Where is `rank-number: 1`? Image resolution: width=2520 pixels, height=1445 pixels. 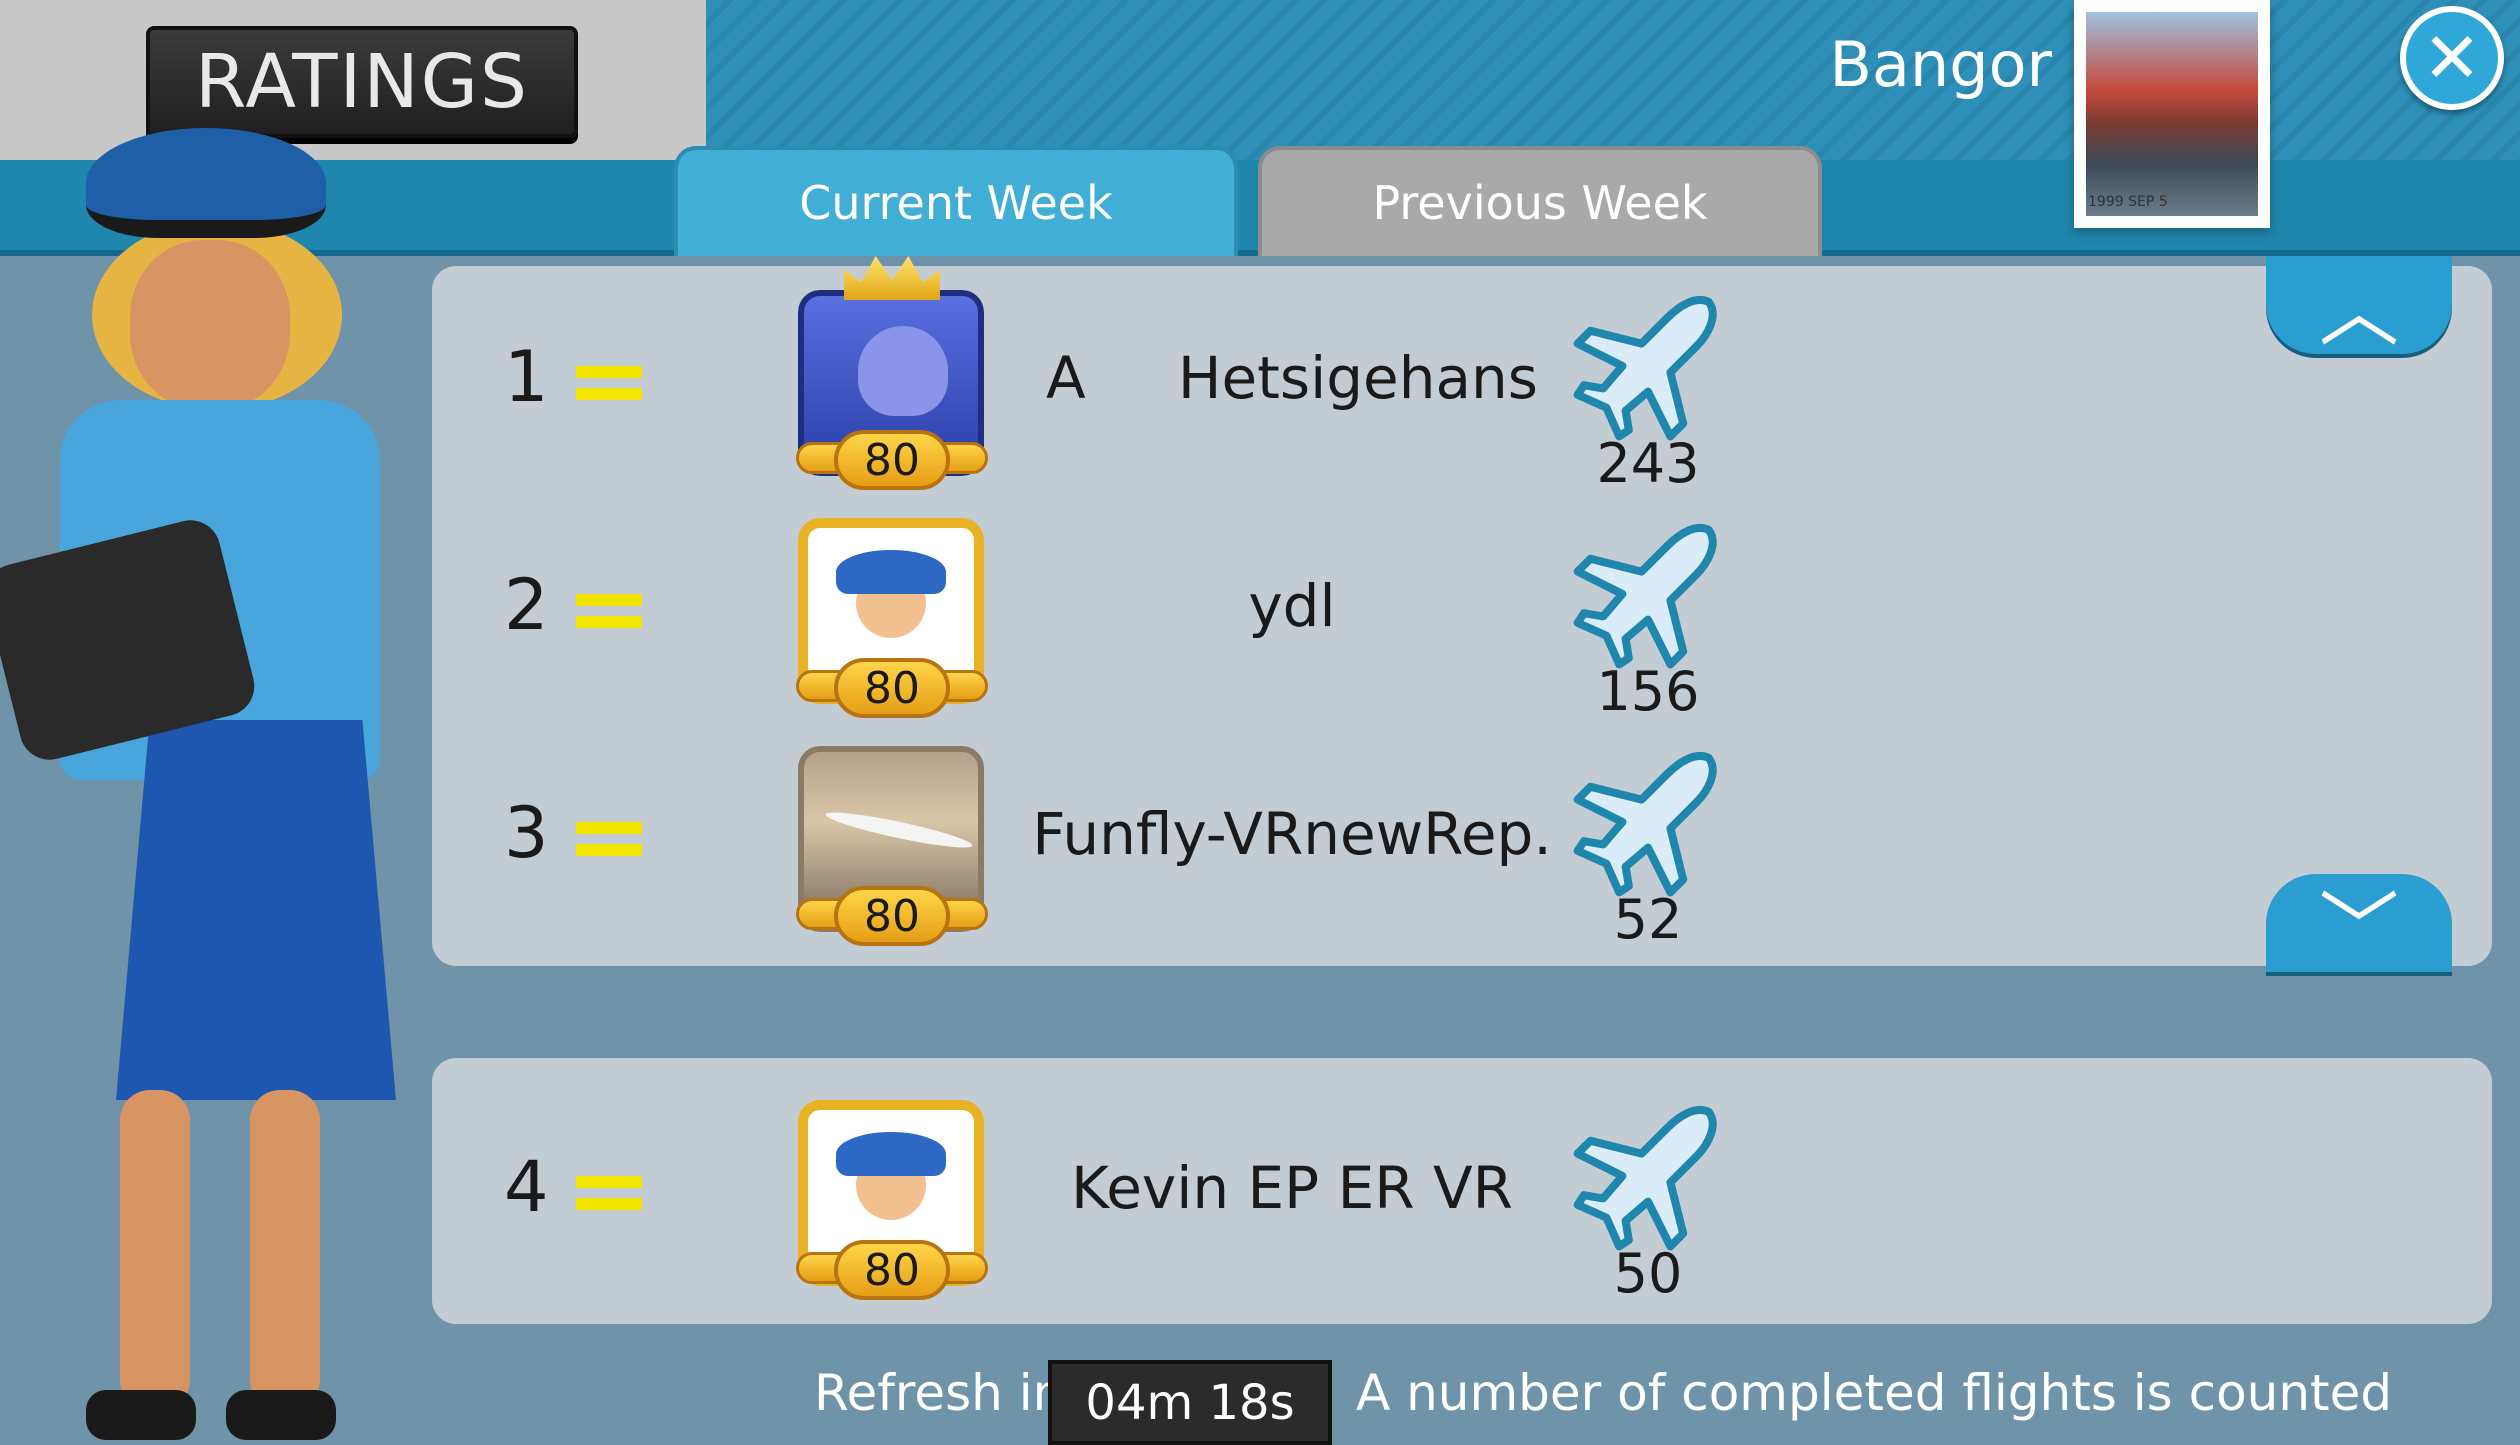
rank-number: 1 is located at coordinates (526, 377).